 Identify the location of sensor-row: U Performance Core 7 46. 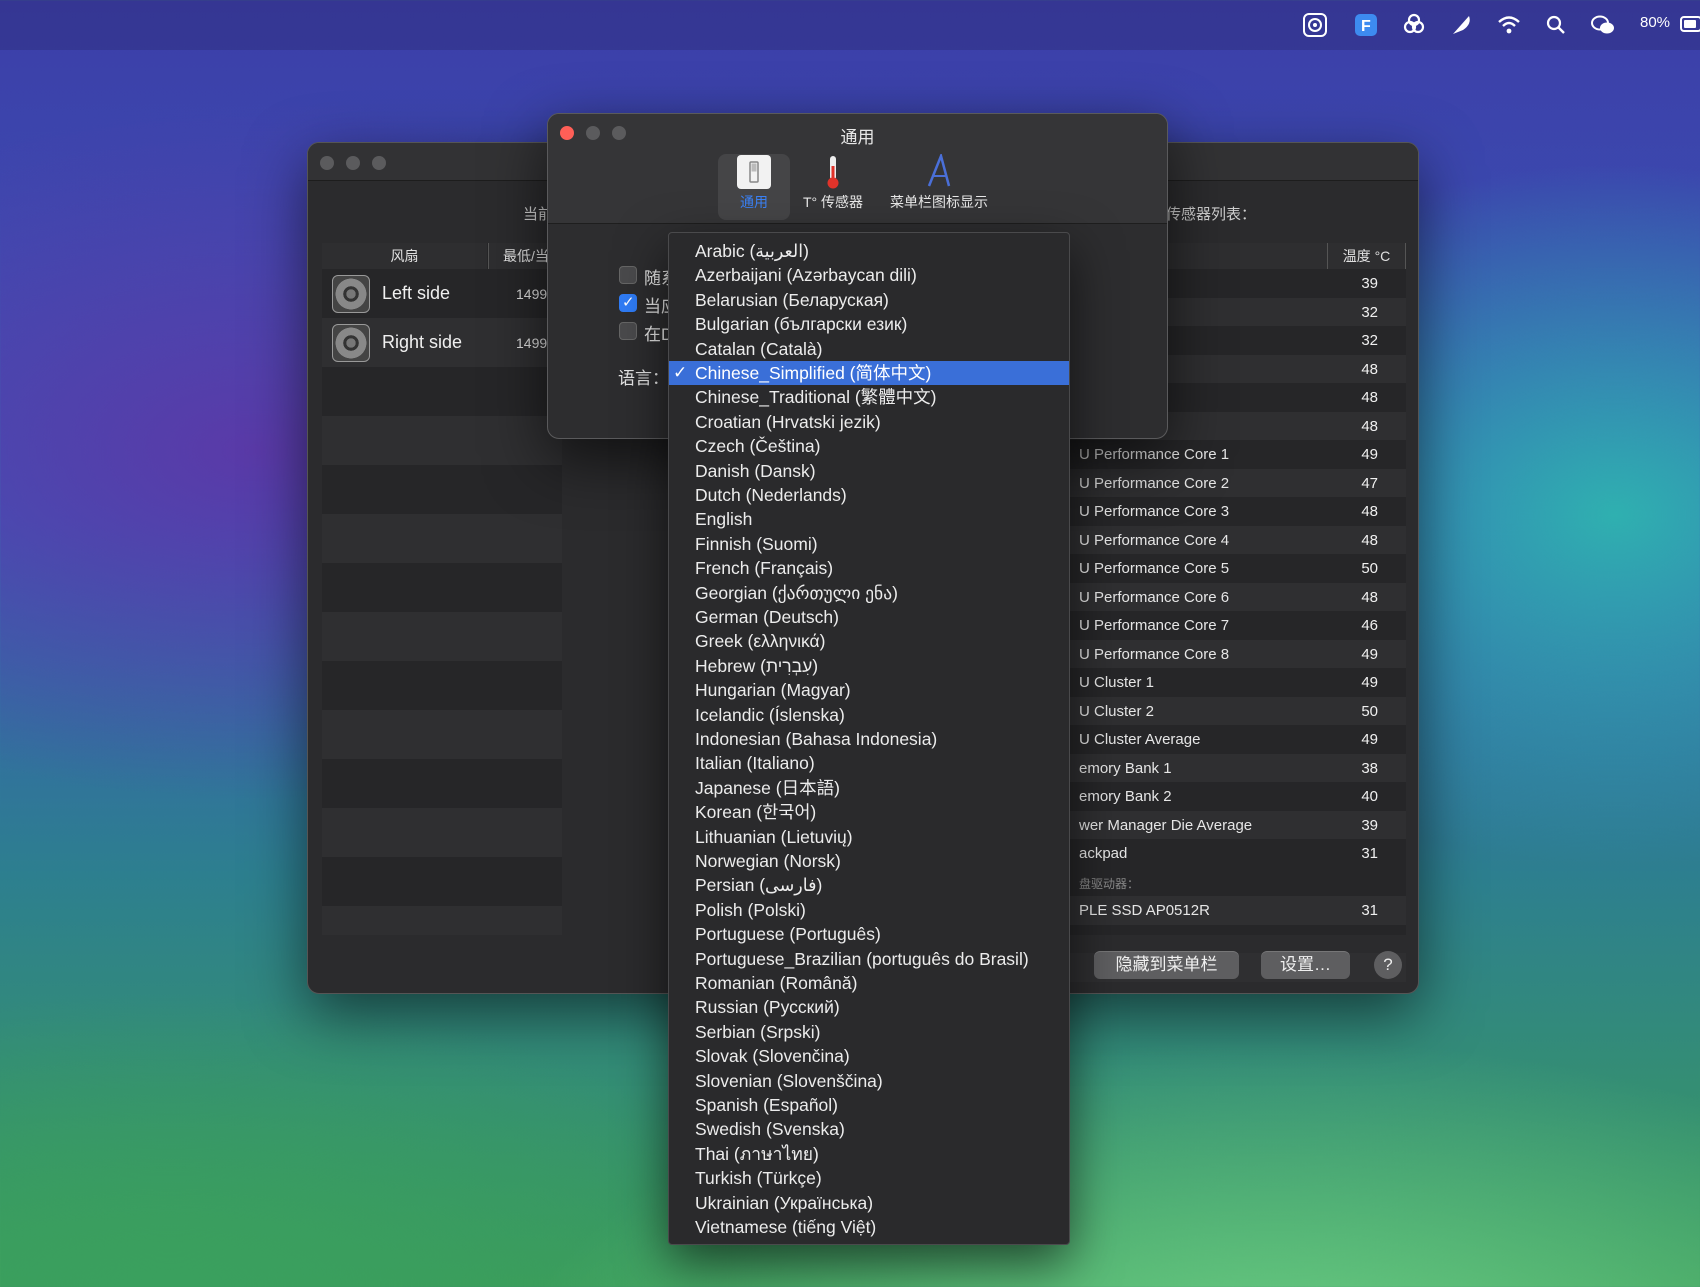
(1237, 625).